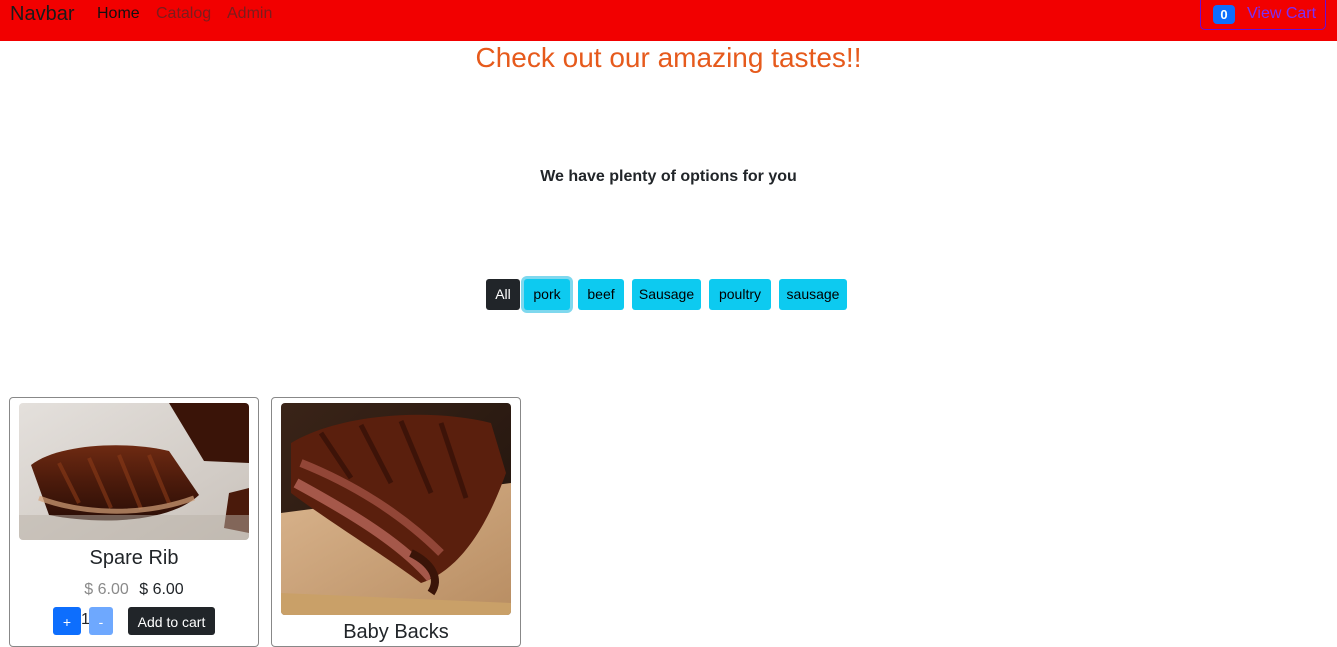  I want to click on view-cart-button: 0 View Cart, so click(1263, 15).